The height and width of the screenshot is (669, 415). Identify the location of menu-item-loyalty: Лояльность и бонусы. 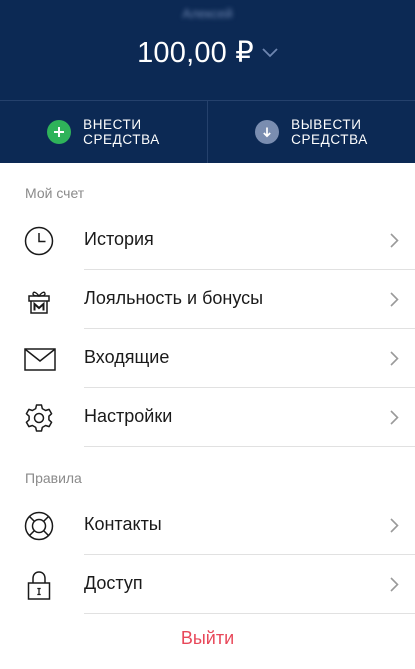
(207, 299).